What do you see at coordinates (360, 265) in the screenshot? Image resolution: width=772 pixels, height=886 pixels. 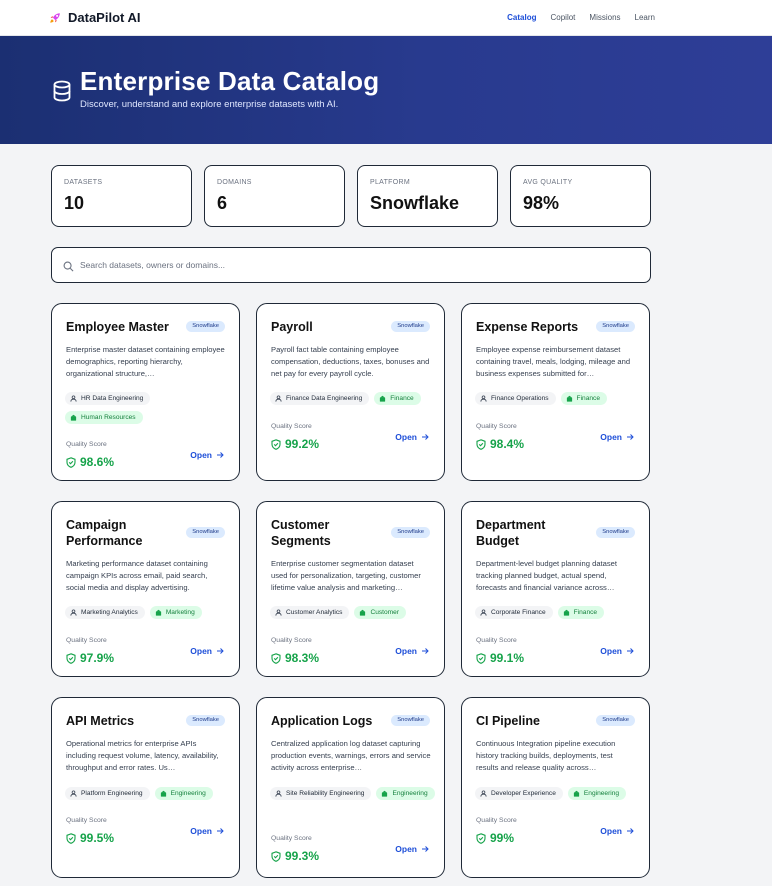 I see `search-input` at bounding box center [360, 265].